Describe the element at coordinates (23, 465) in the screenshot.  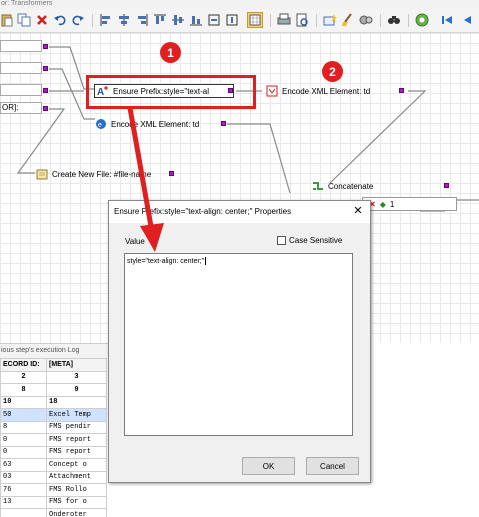
I see `log-cell: 63` at that location.